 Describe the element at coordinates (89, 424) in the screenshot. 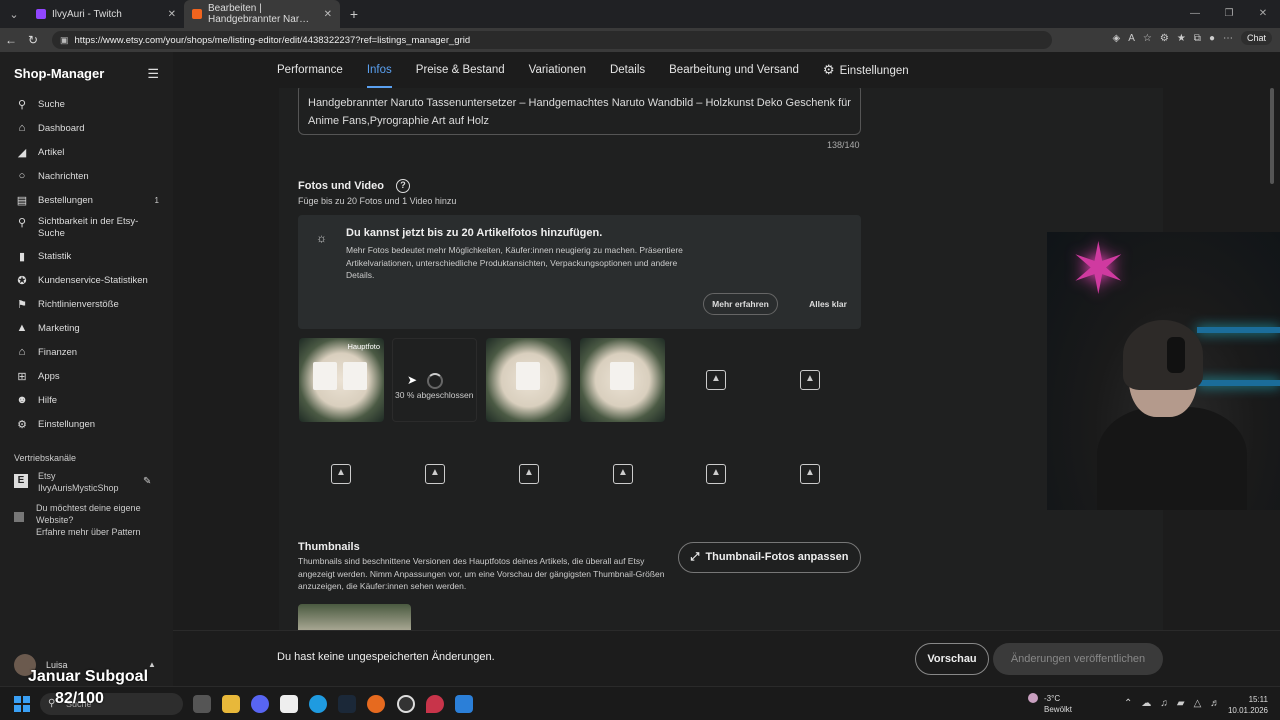

I see `sidebar-item-einstellungen: ⚙ Einstellungen` at that location.